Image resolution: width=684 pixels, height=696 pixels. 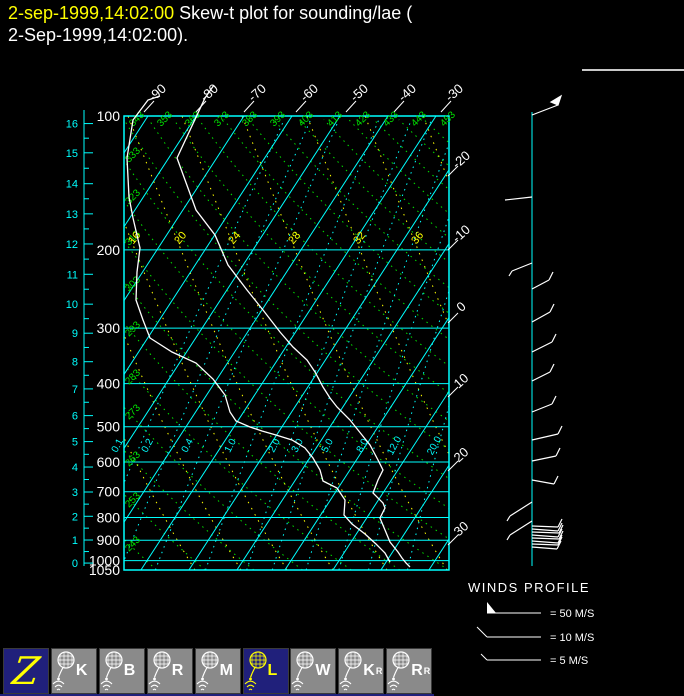 What do you see at coordinates (165, 119) in the screenshot?
I see `svg-text: 353` at bounding box center [165, 119].